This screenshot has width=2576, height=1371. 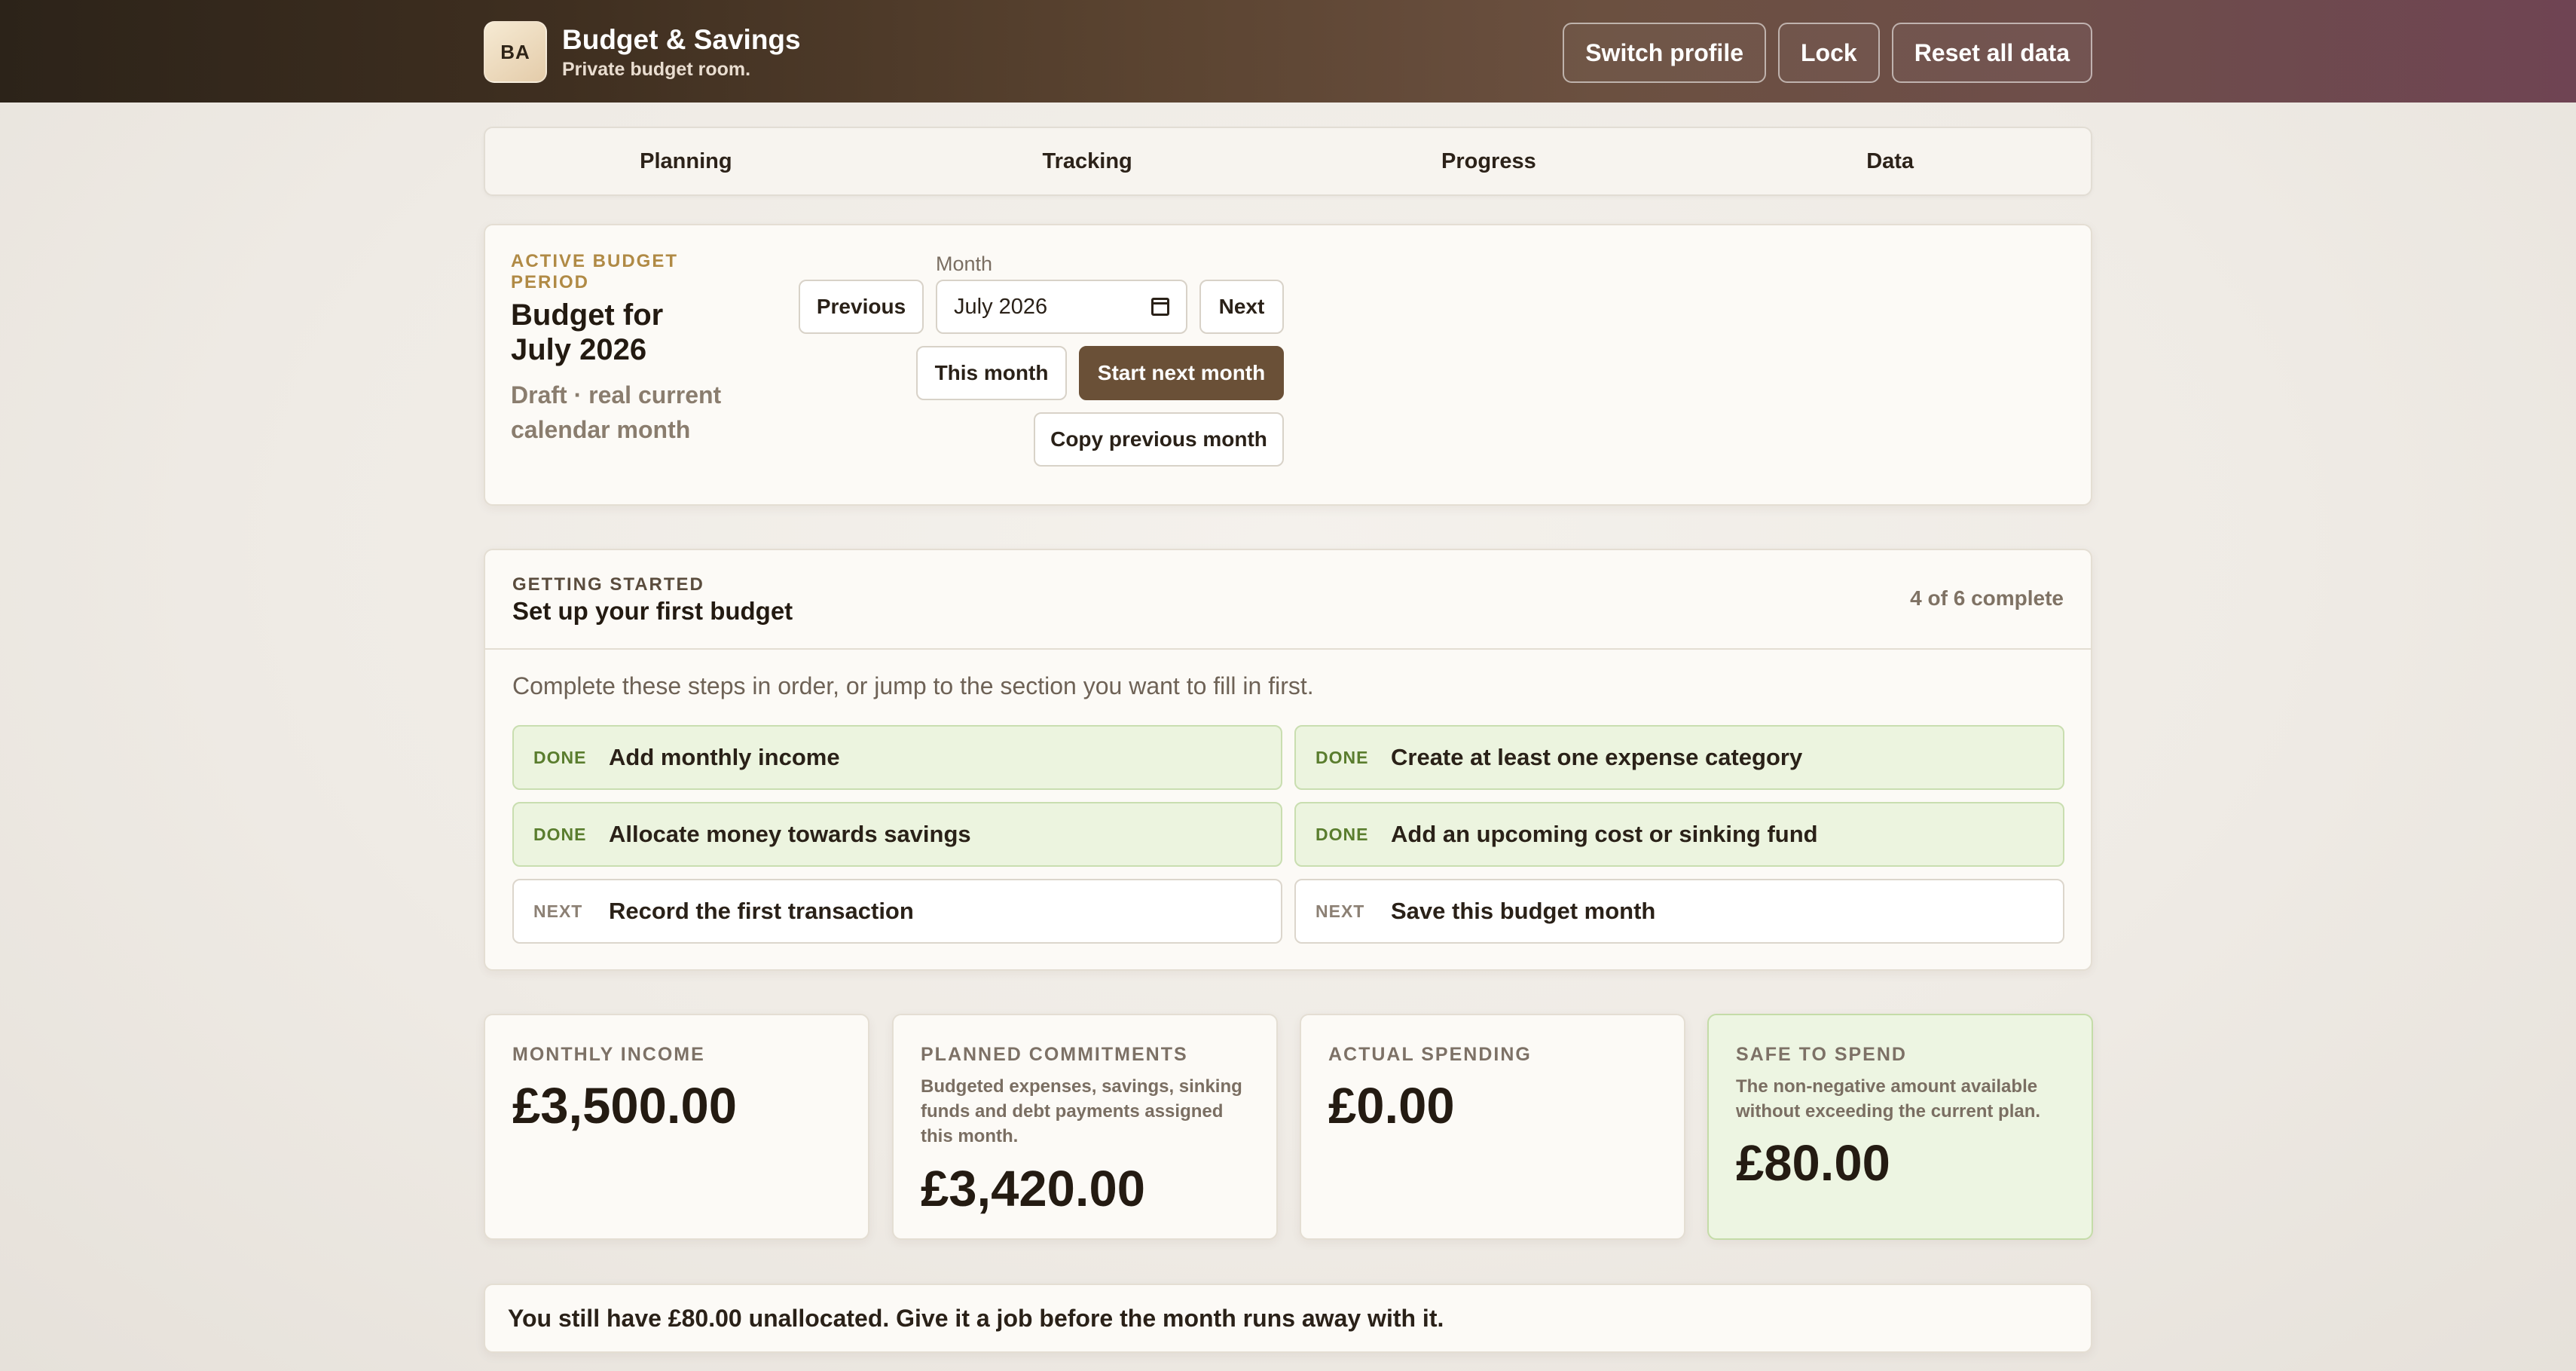 What do you see at coordinates (1523, 911) in the screenshot?
I see `step-label: Save this budget month` at bounding box center [1523, 911].